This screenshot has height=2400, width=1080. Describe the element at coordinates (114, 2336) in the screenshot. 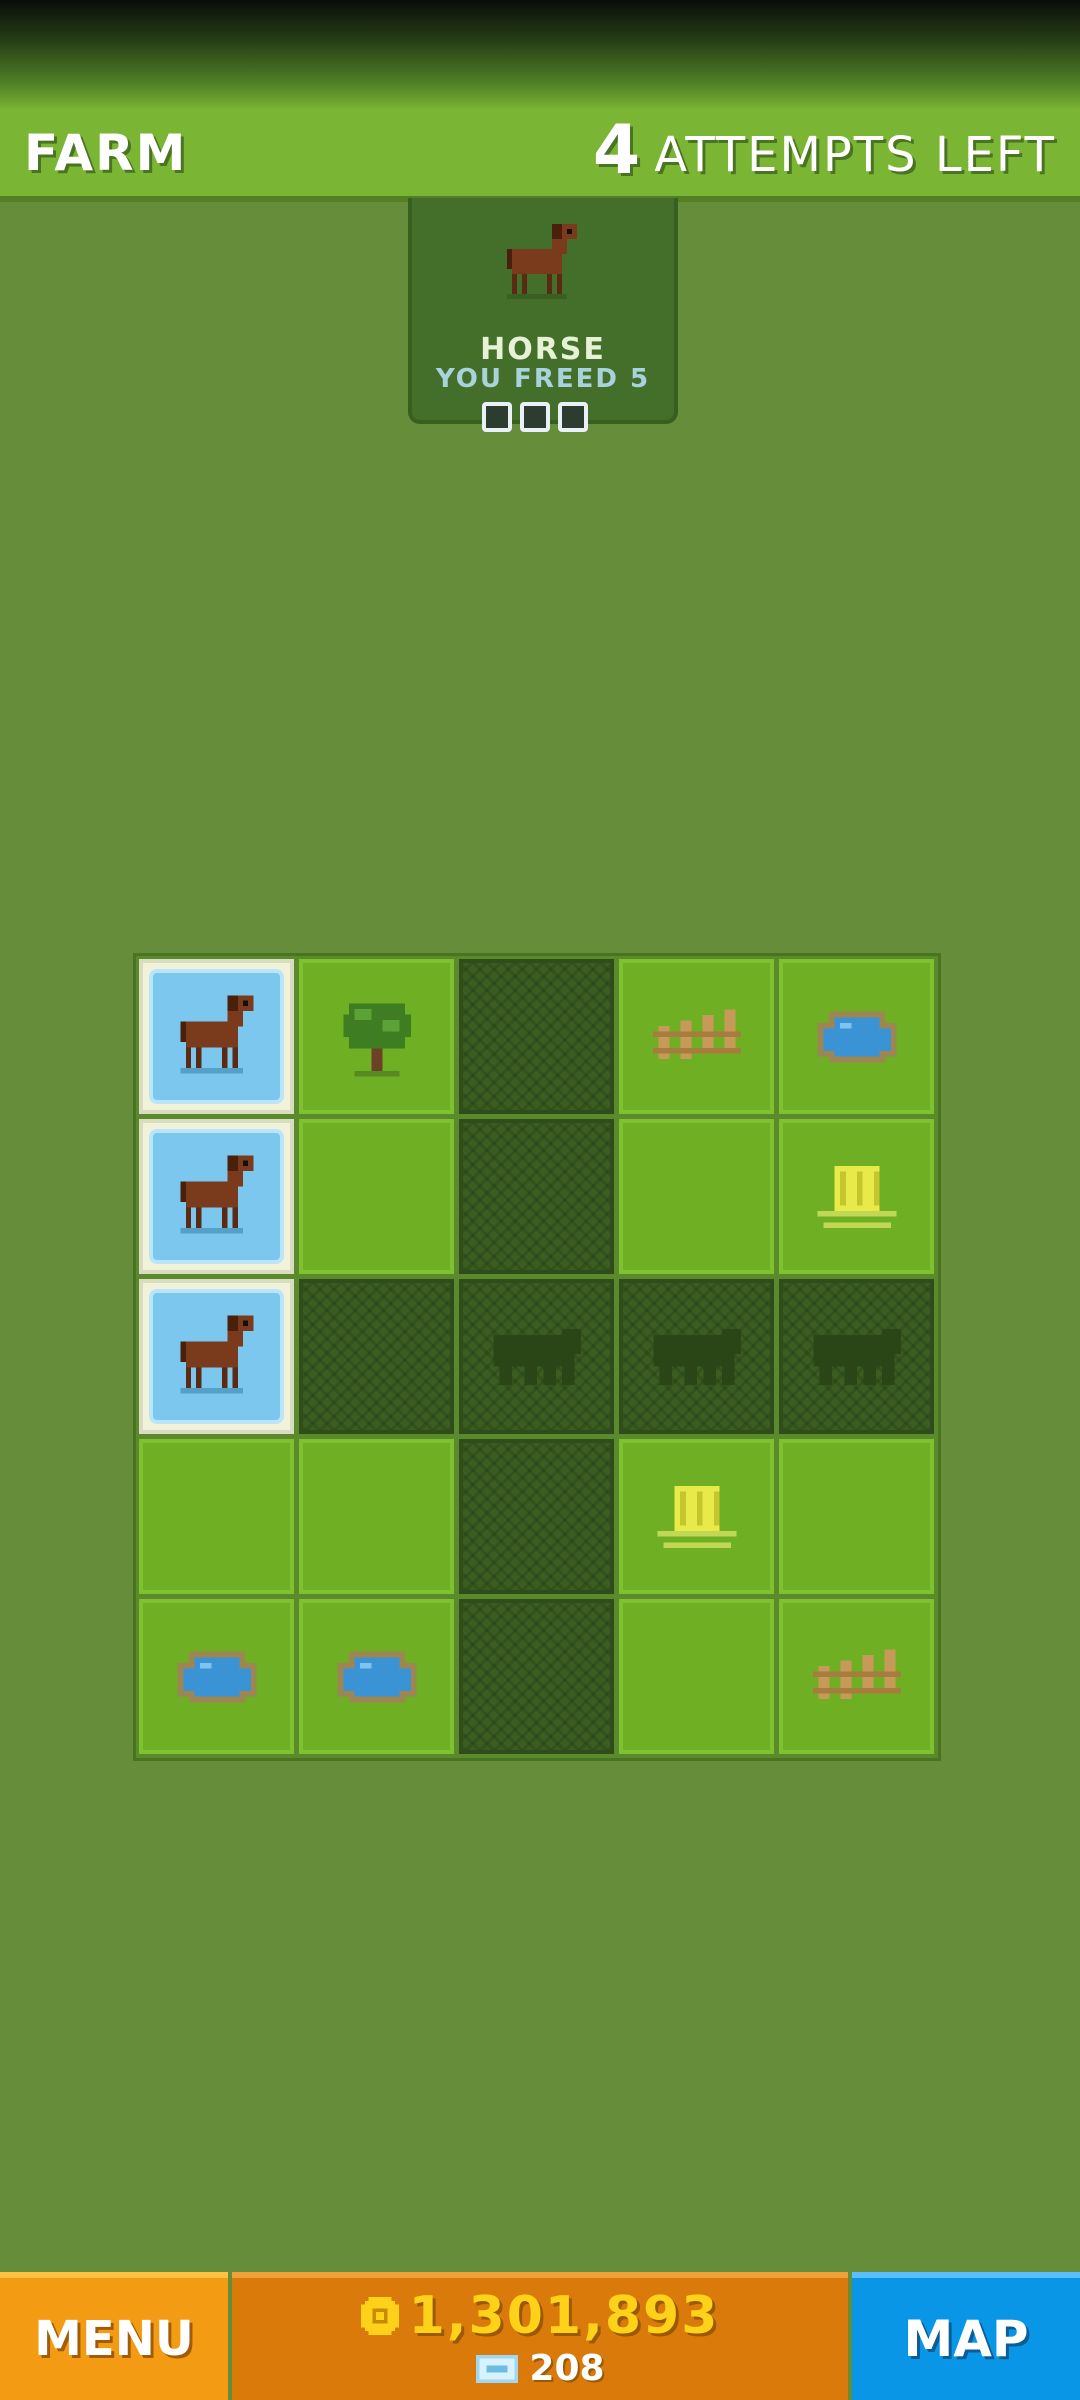

I see `menu-button: MENU` at that location.